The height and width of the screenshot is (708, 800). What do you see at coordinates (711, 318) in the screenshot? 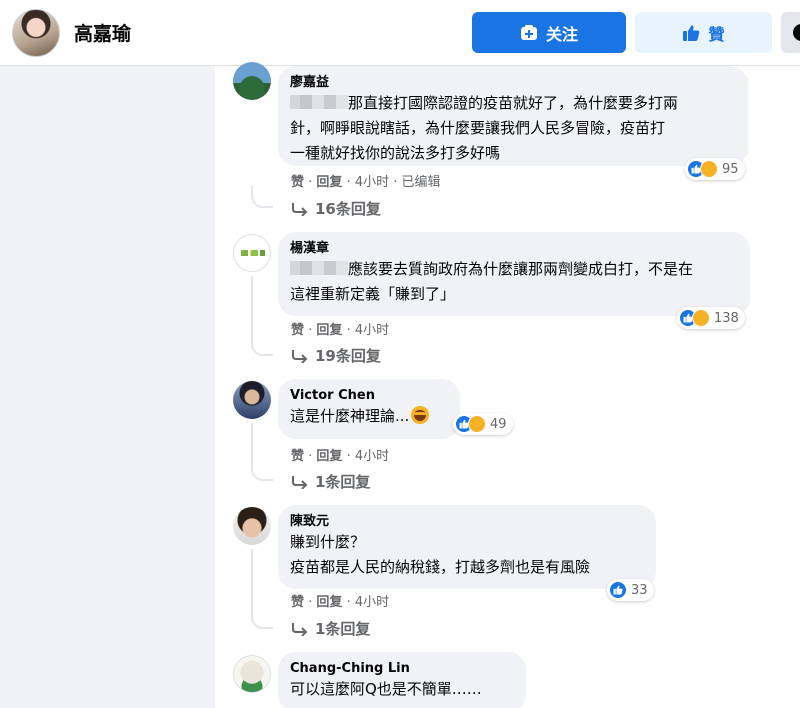
I see `reaction-summary: 138` at bounding box center [711, 318].